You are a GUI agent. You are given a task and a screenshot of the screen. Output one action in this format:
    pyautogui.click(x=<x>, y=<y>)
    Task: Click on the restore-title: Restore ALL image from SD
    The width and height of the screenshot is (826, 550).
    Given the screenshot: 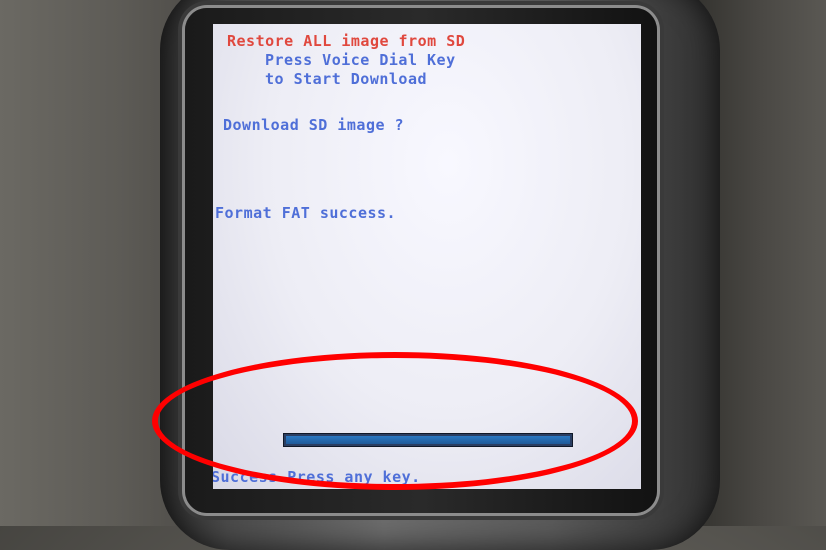 What is the action you would take?
    pyautogui.click(x=346, y=41)
    